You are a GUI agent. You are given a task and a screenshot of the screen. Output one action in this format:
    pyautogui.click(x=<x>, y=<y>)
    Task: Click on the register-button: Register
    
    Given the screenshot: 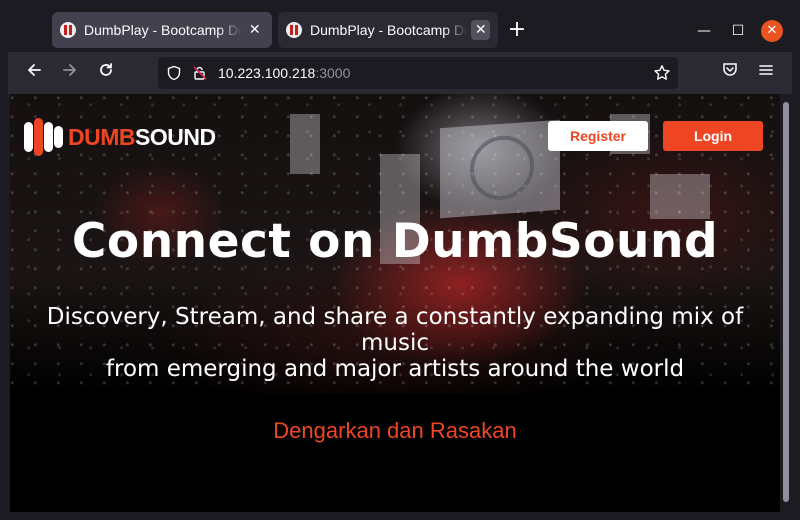 What is the action you would take?
    pyautogui.click(x=598, y=136)
    